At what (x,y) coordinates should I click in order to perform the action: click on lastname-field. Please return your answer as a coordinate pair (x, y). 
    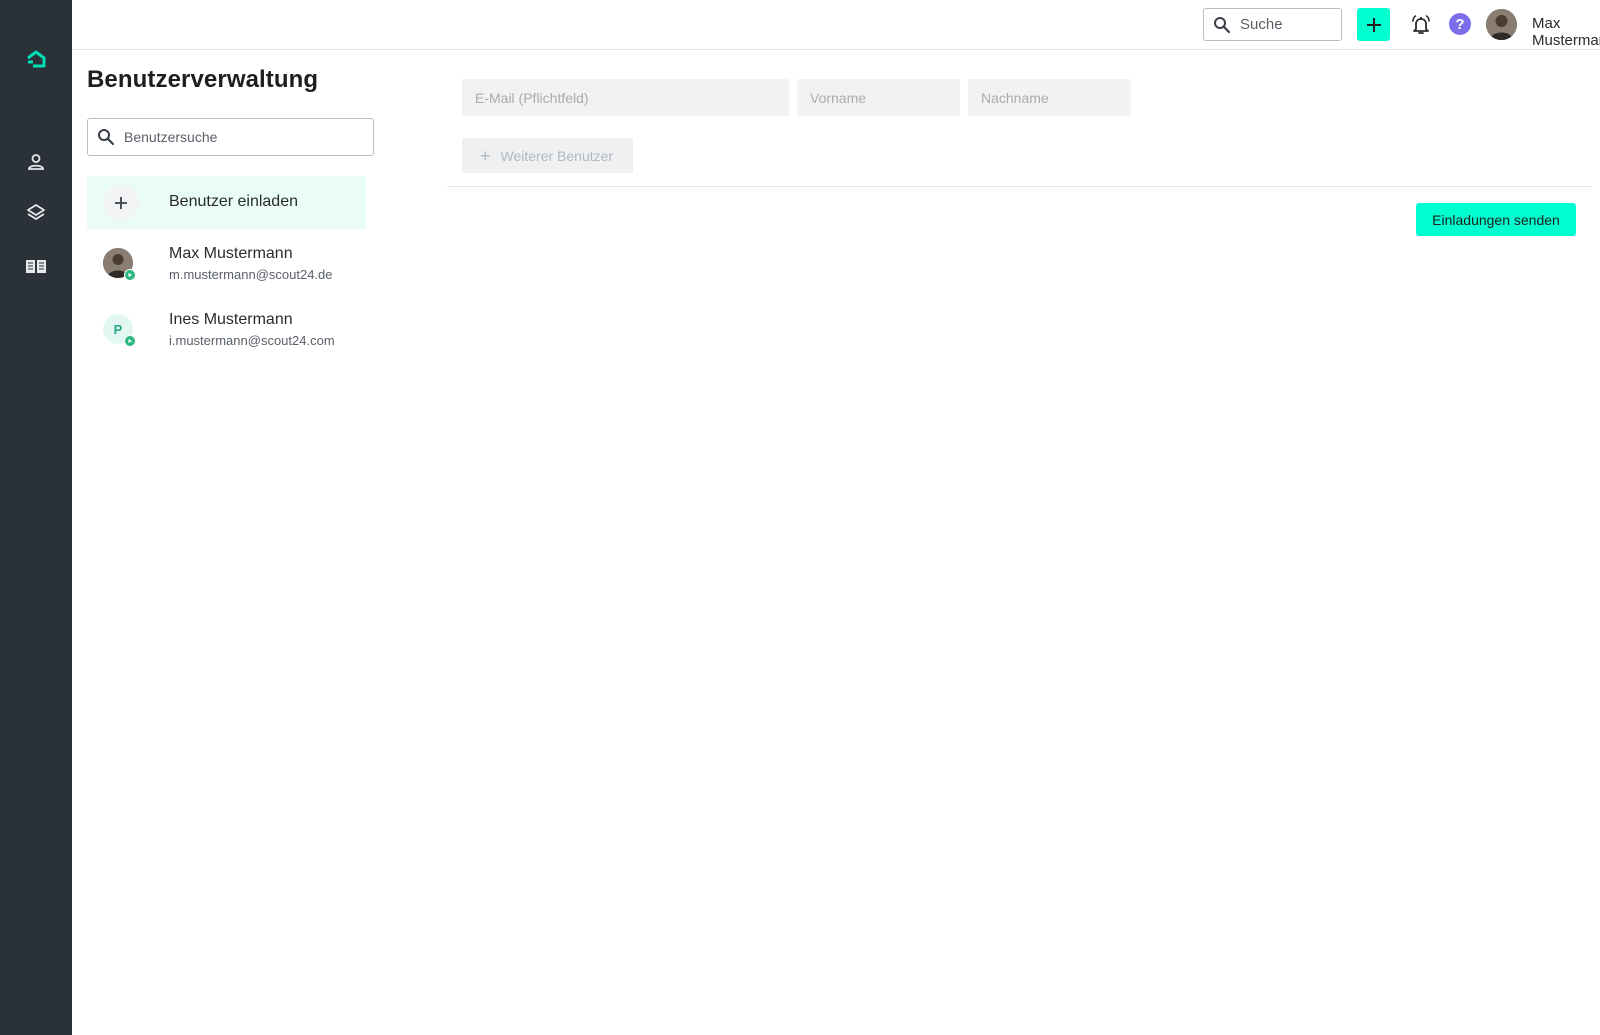
    Looking at the image, I should click on (1049, 97).